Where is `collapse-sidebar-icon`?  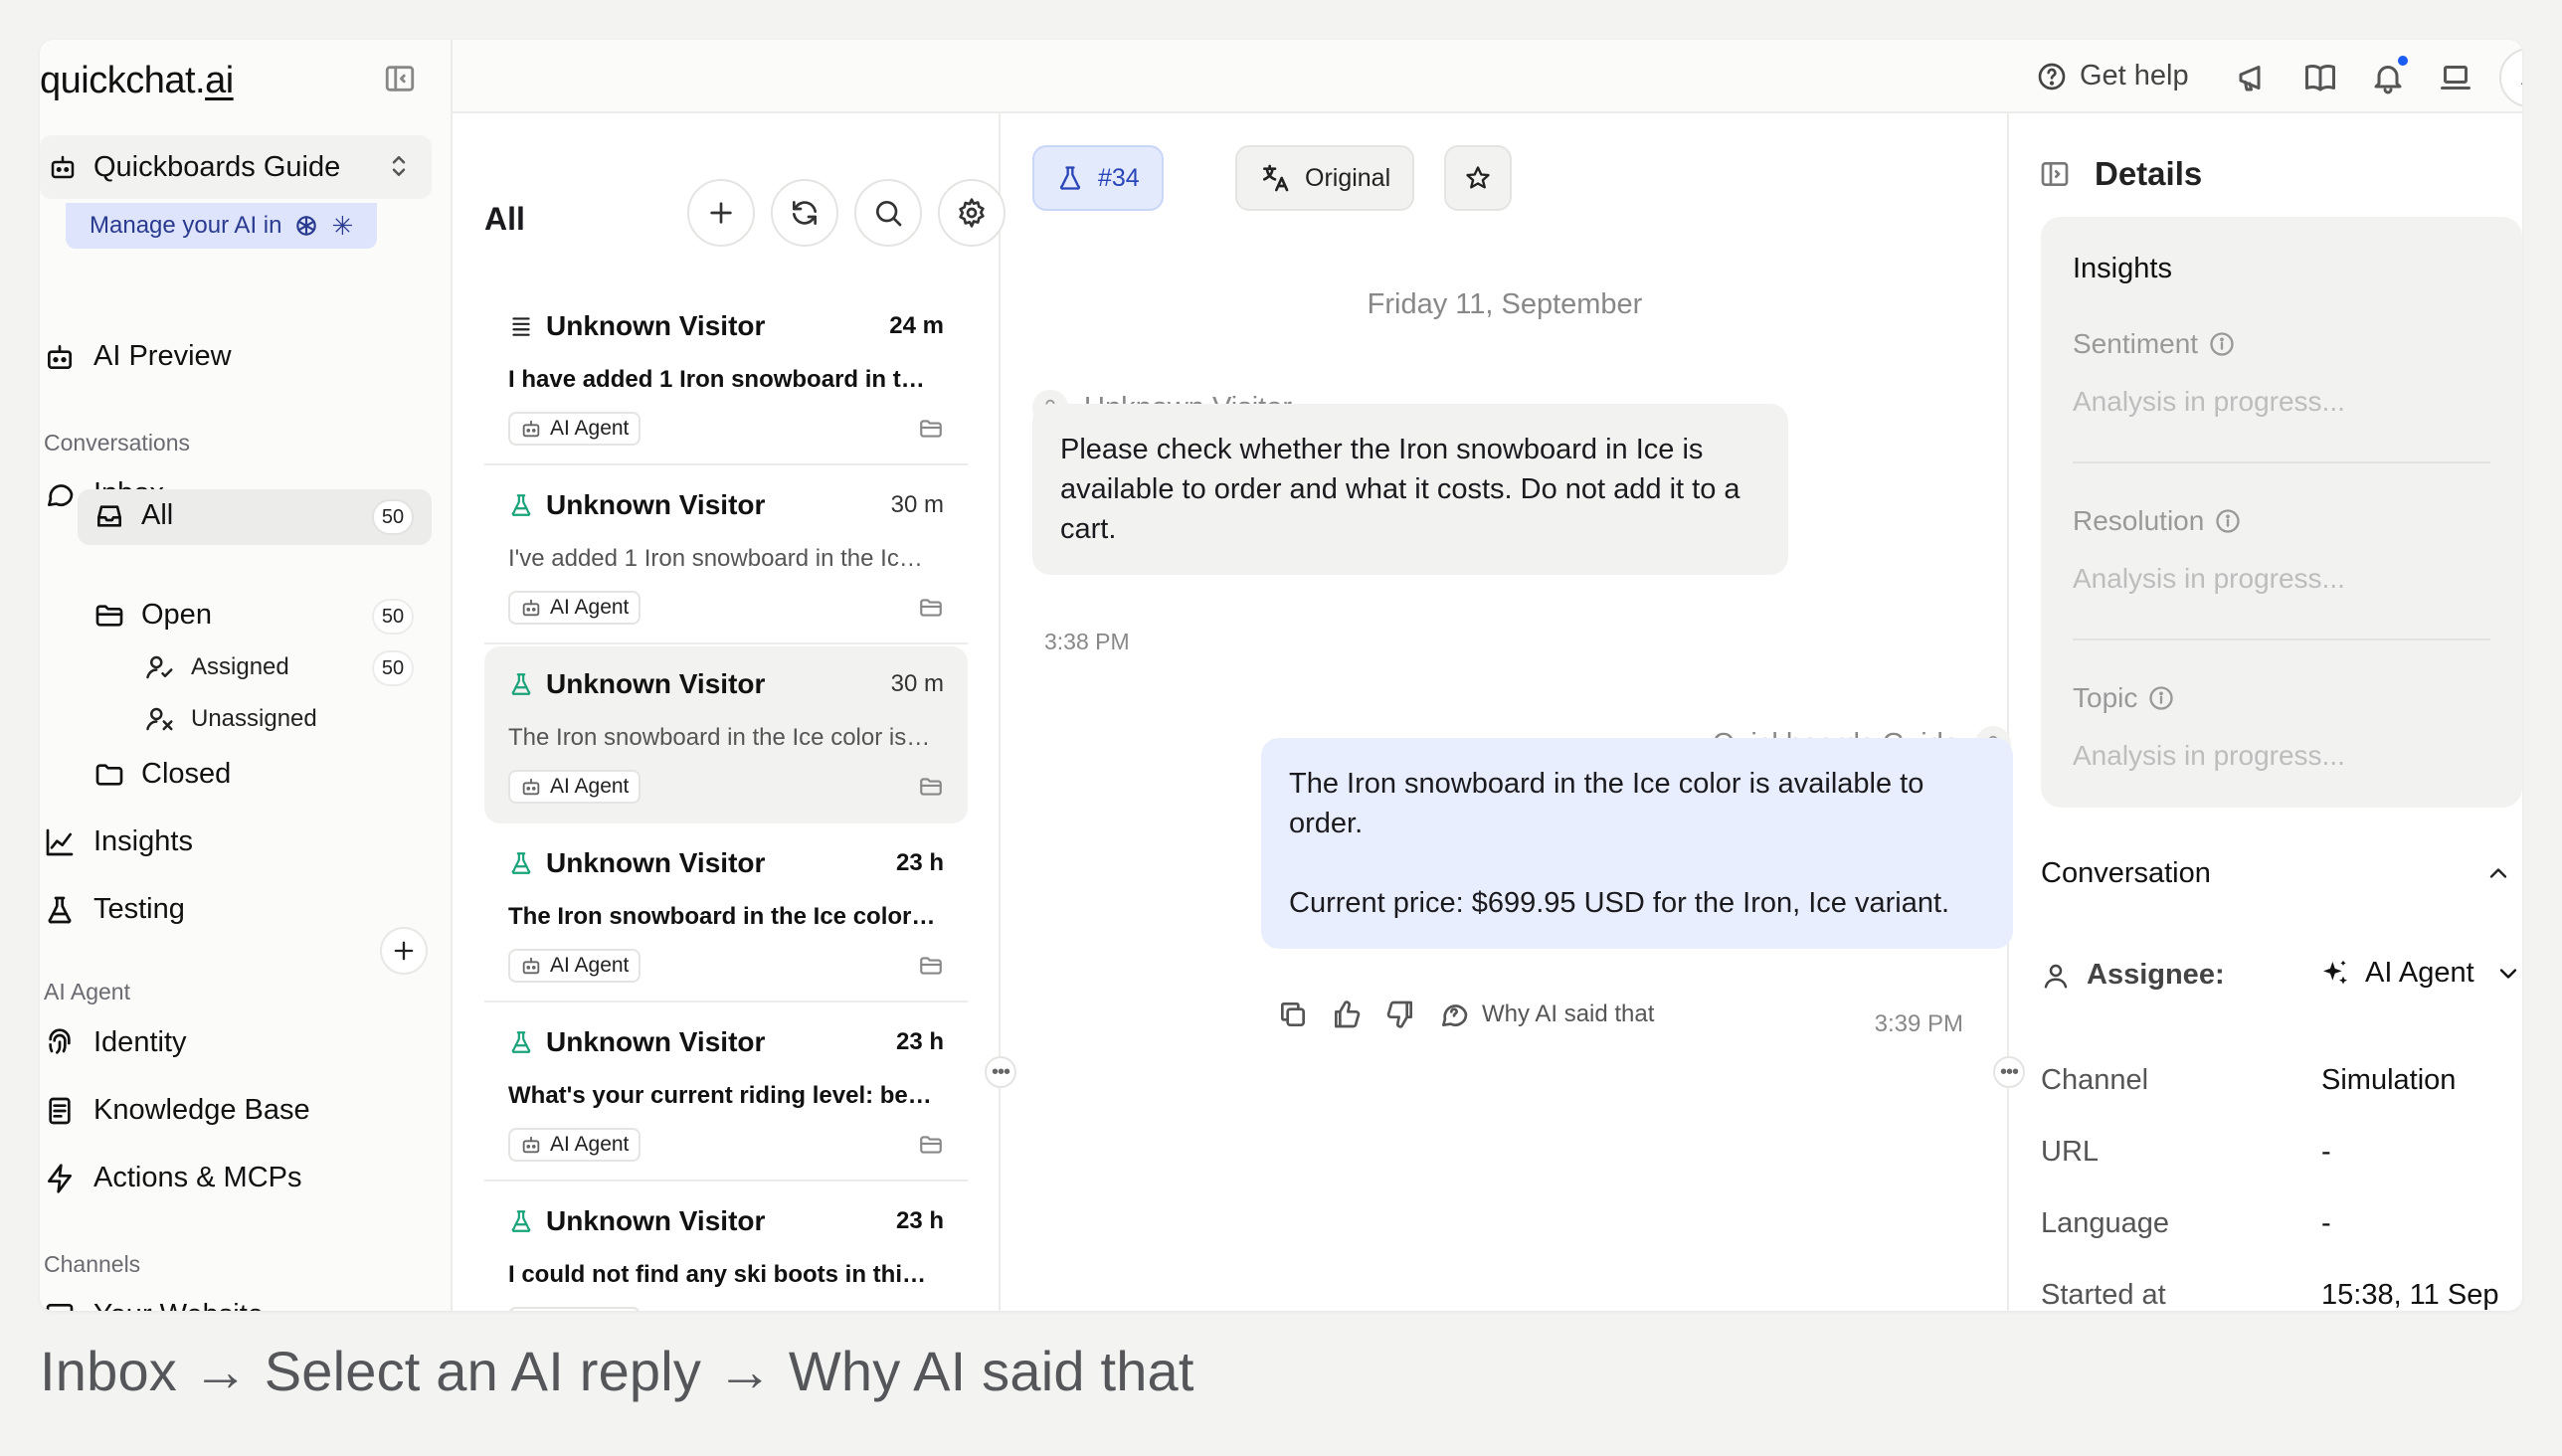 collapse-sidebar-icon is located at coordinates (400, 78).